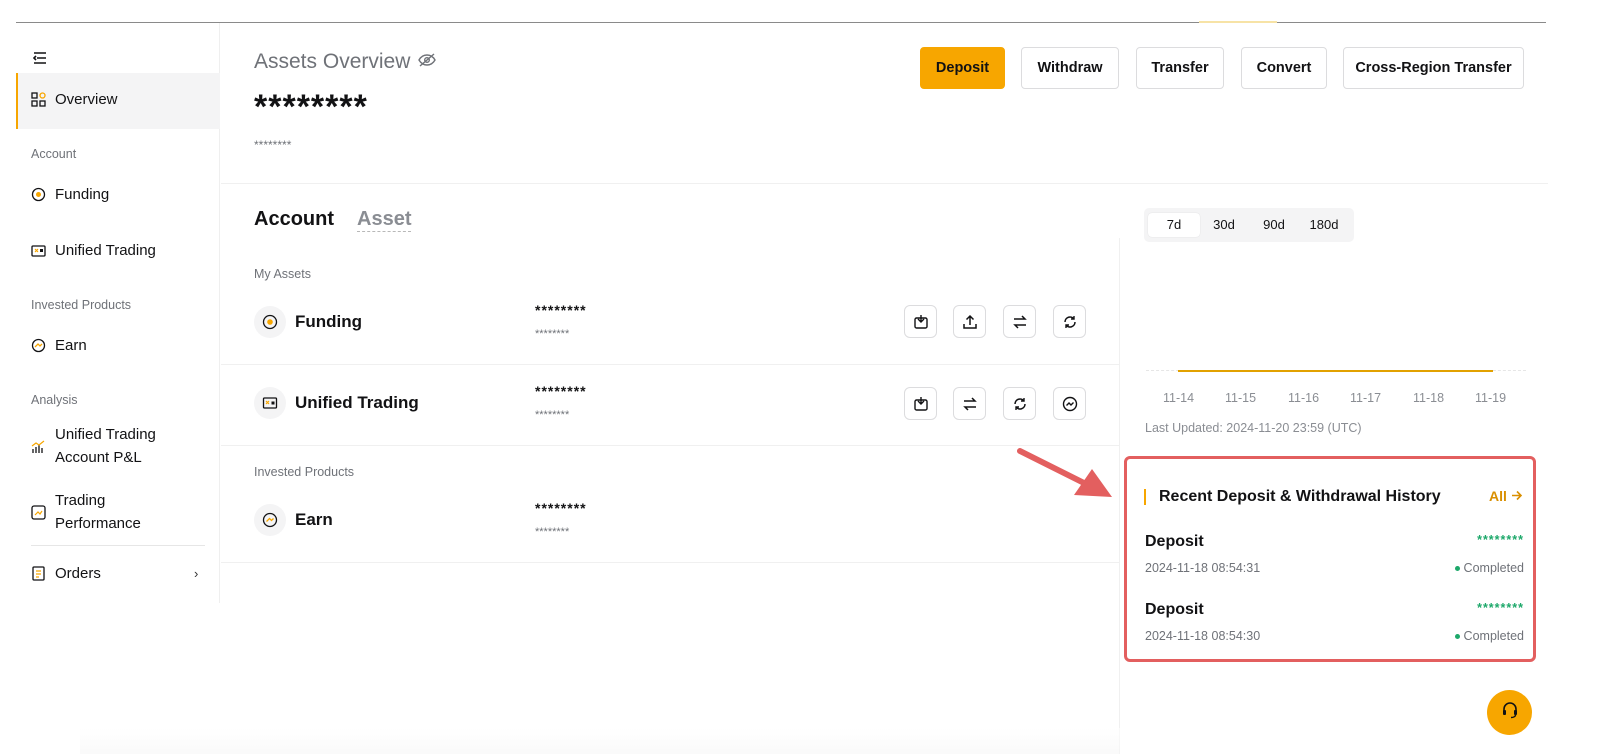 This screenshot has width=1600, height=754. I want to click on total-balance-fiat: ********, so click(273, 145).